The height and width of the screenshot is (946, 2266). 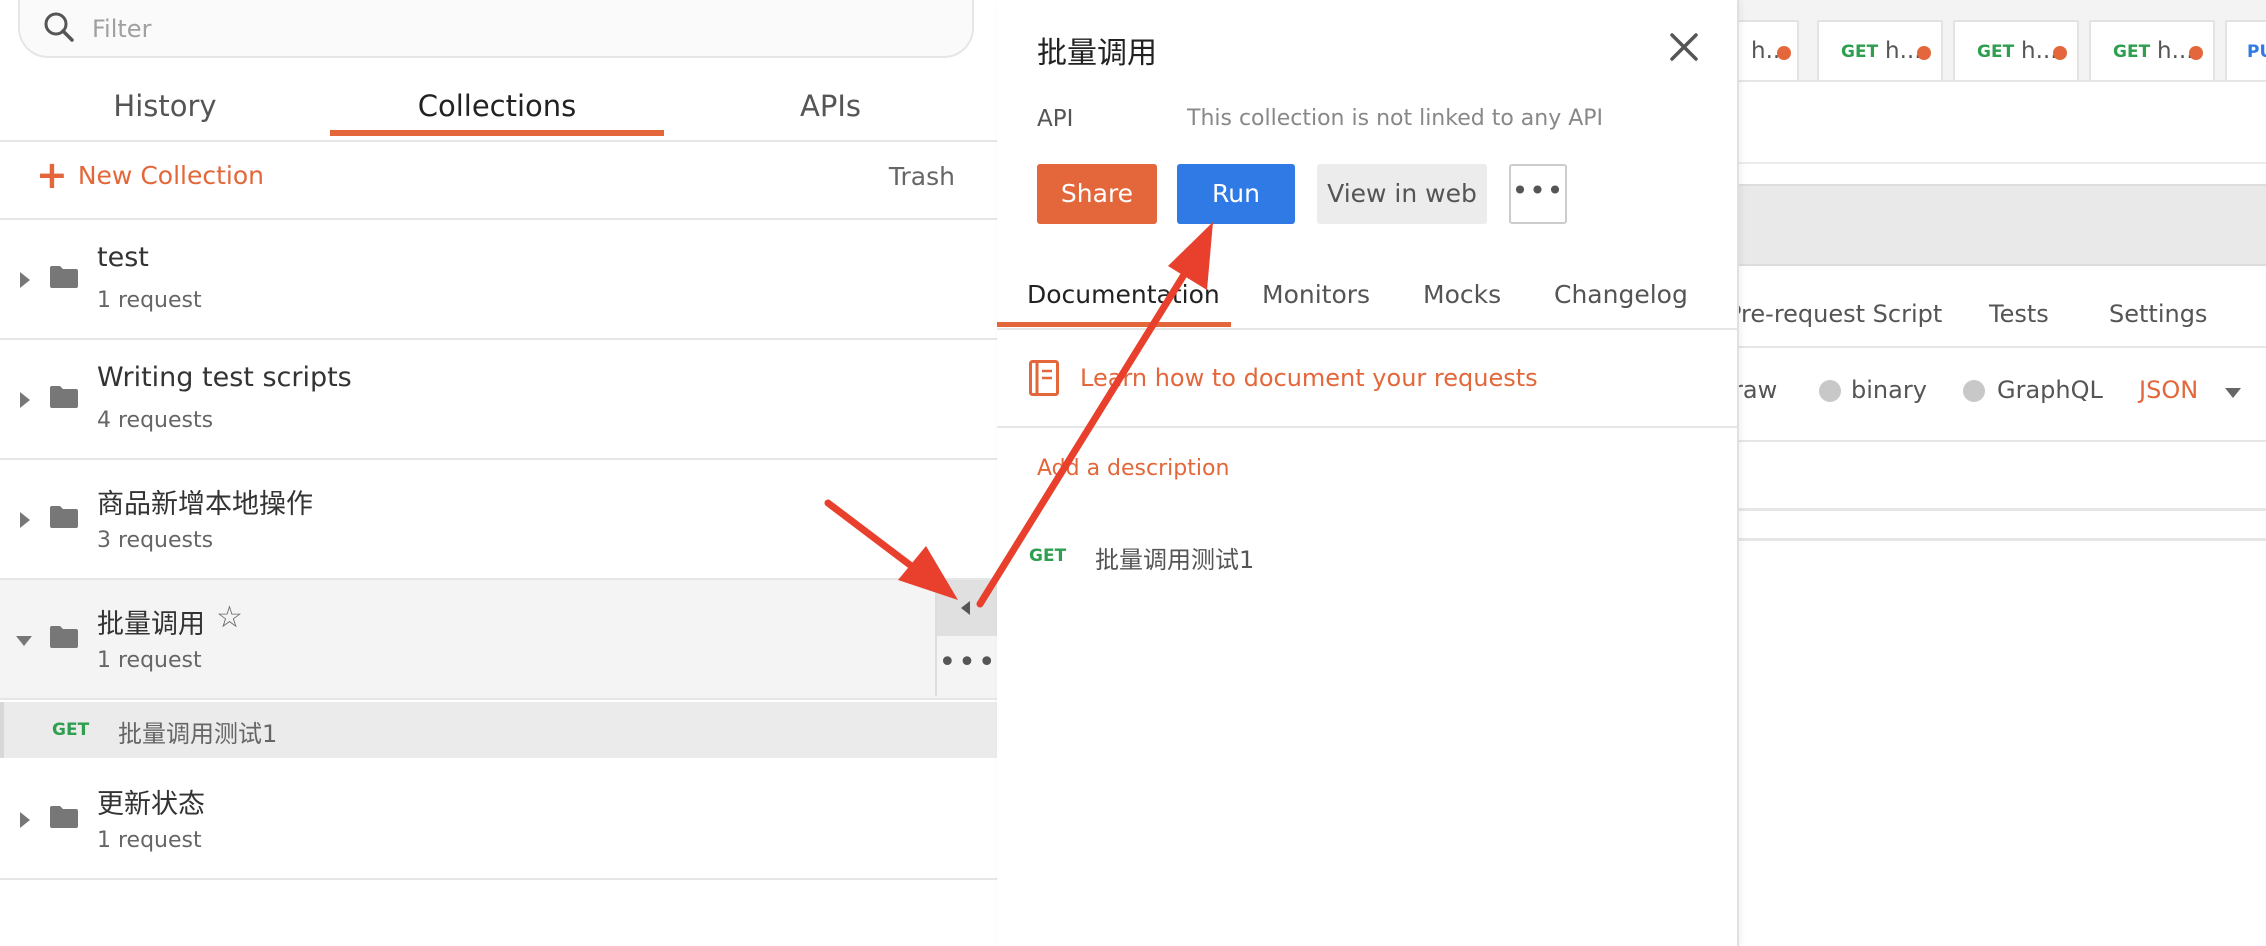 I want to click on collapse-panel-button, so click(x=968, y=608).